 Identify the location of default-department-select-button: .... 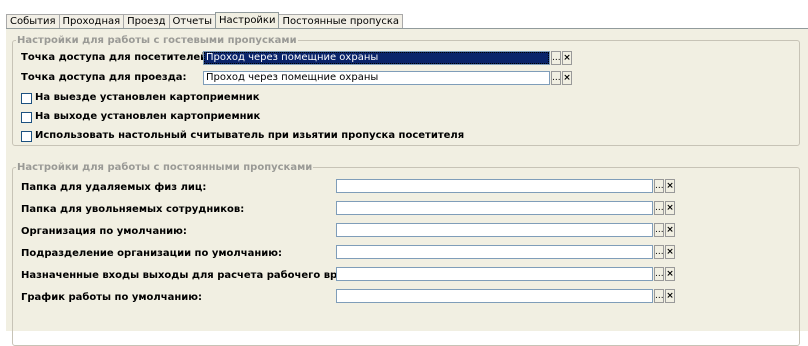
(659, 252).